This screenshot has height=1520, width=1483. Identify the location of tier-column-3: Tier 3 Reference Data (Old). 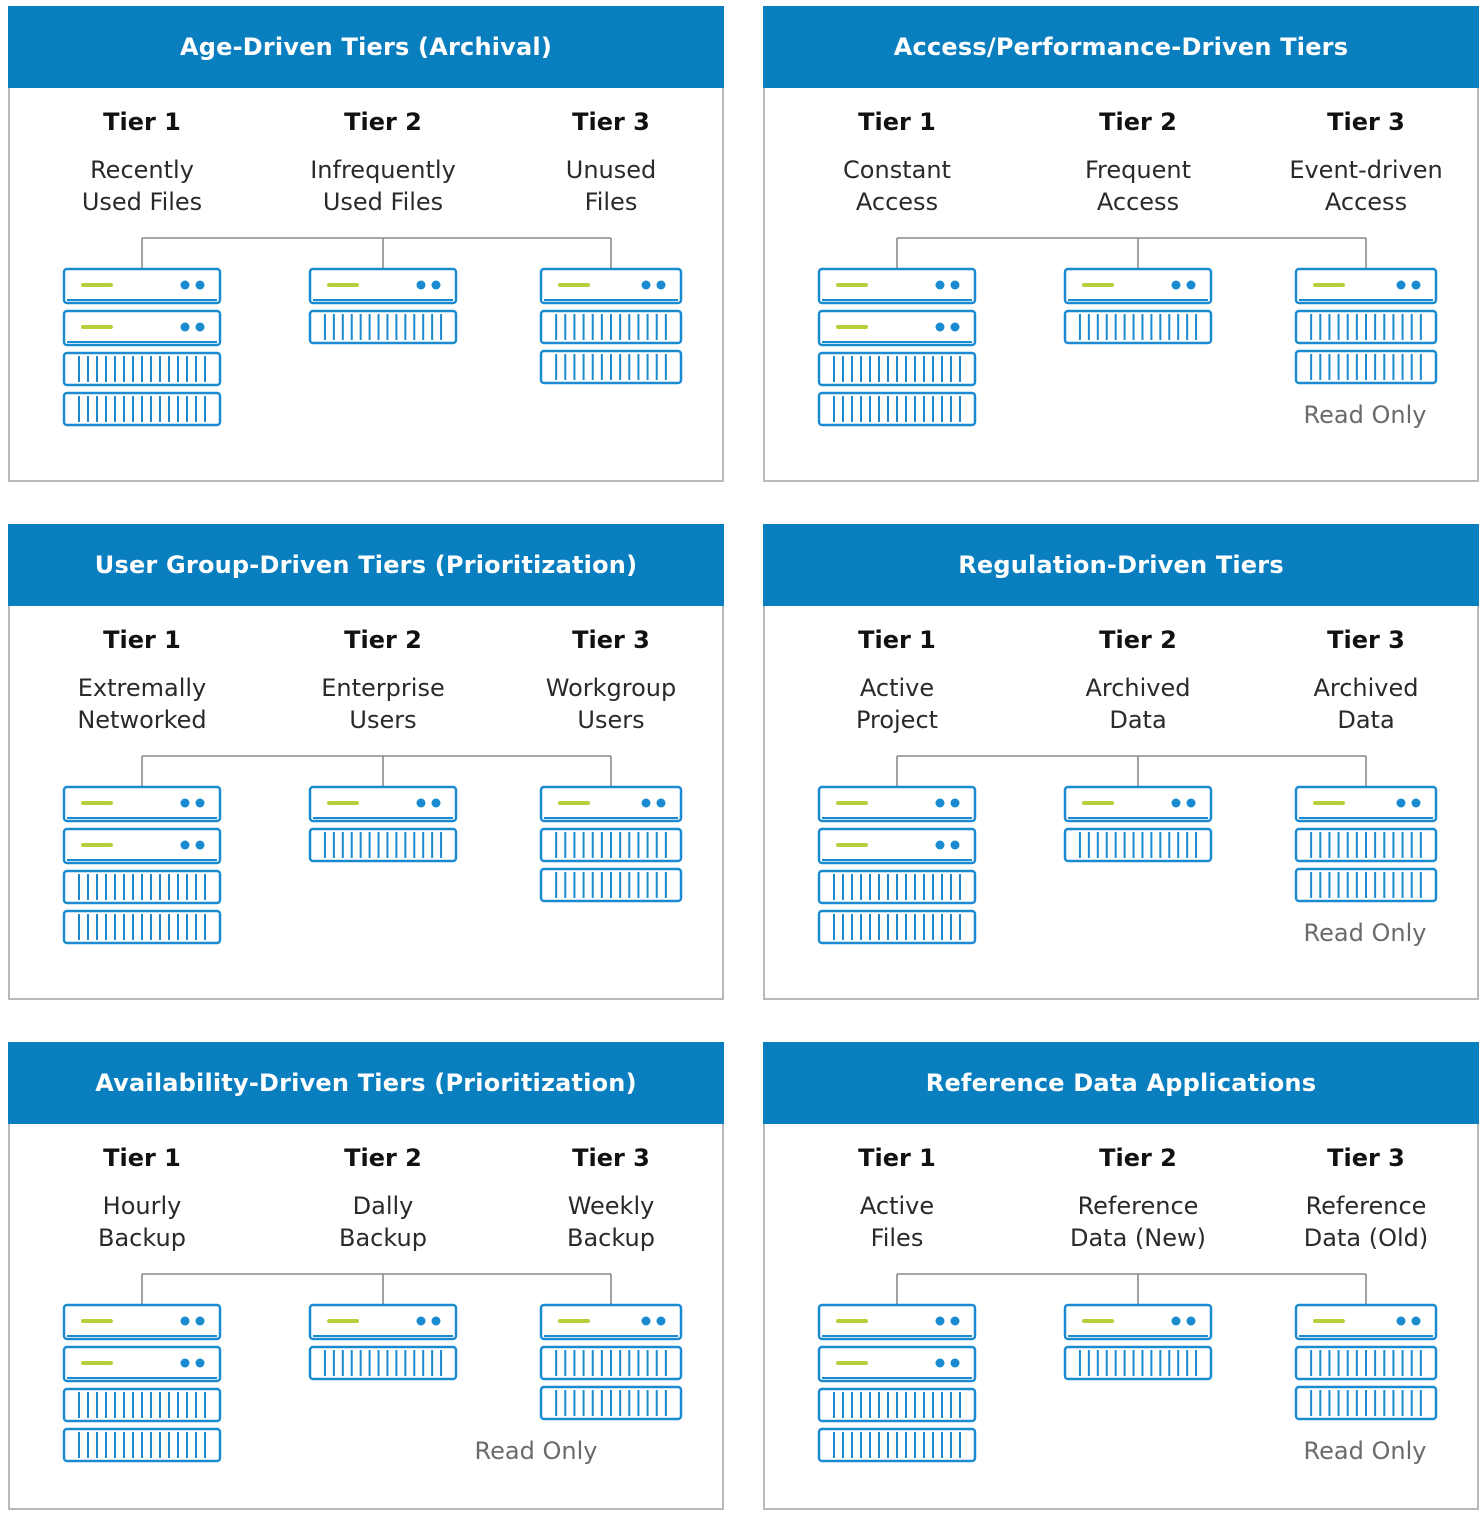
(1362, 1199).